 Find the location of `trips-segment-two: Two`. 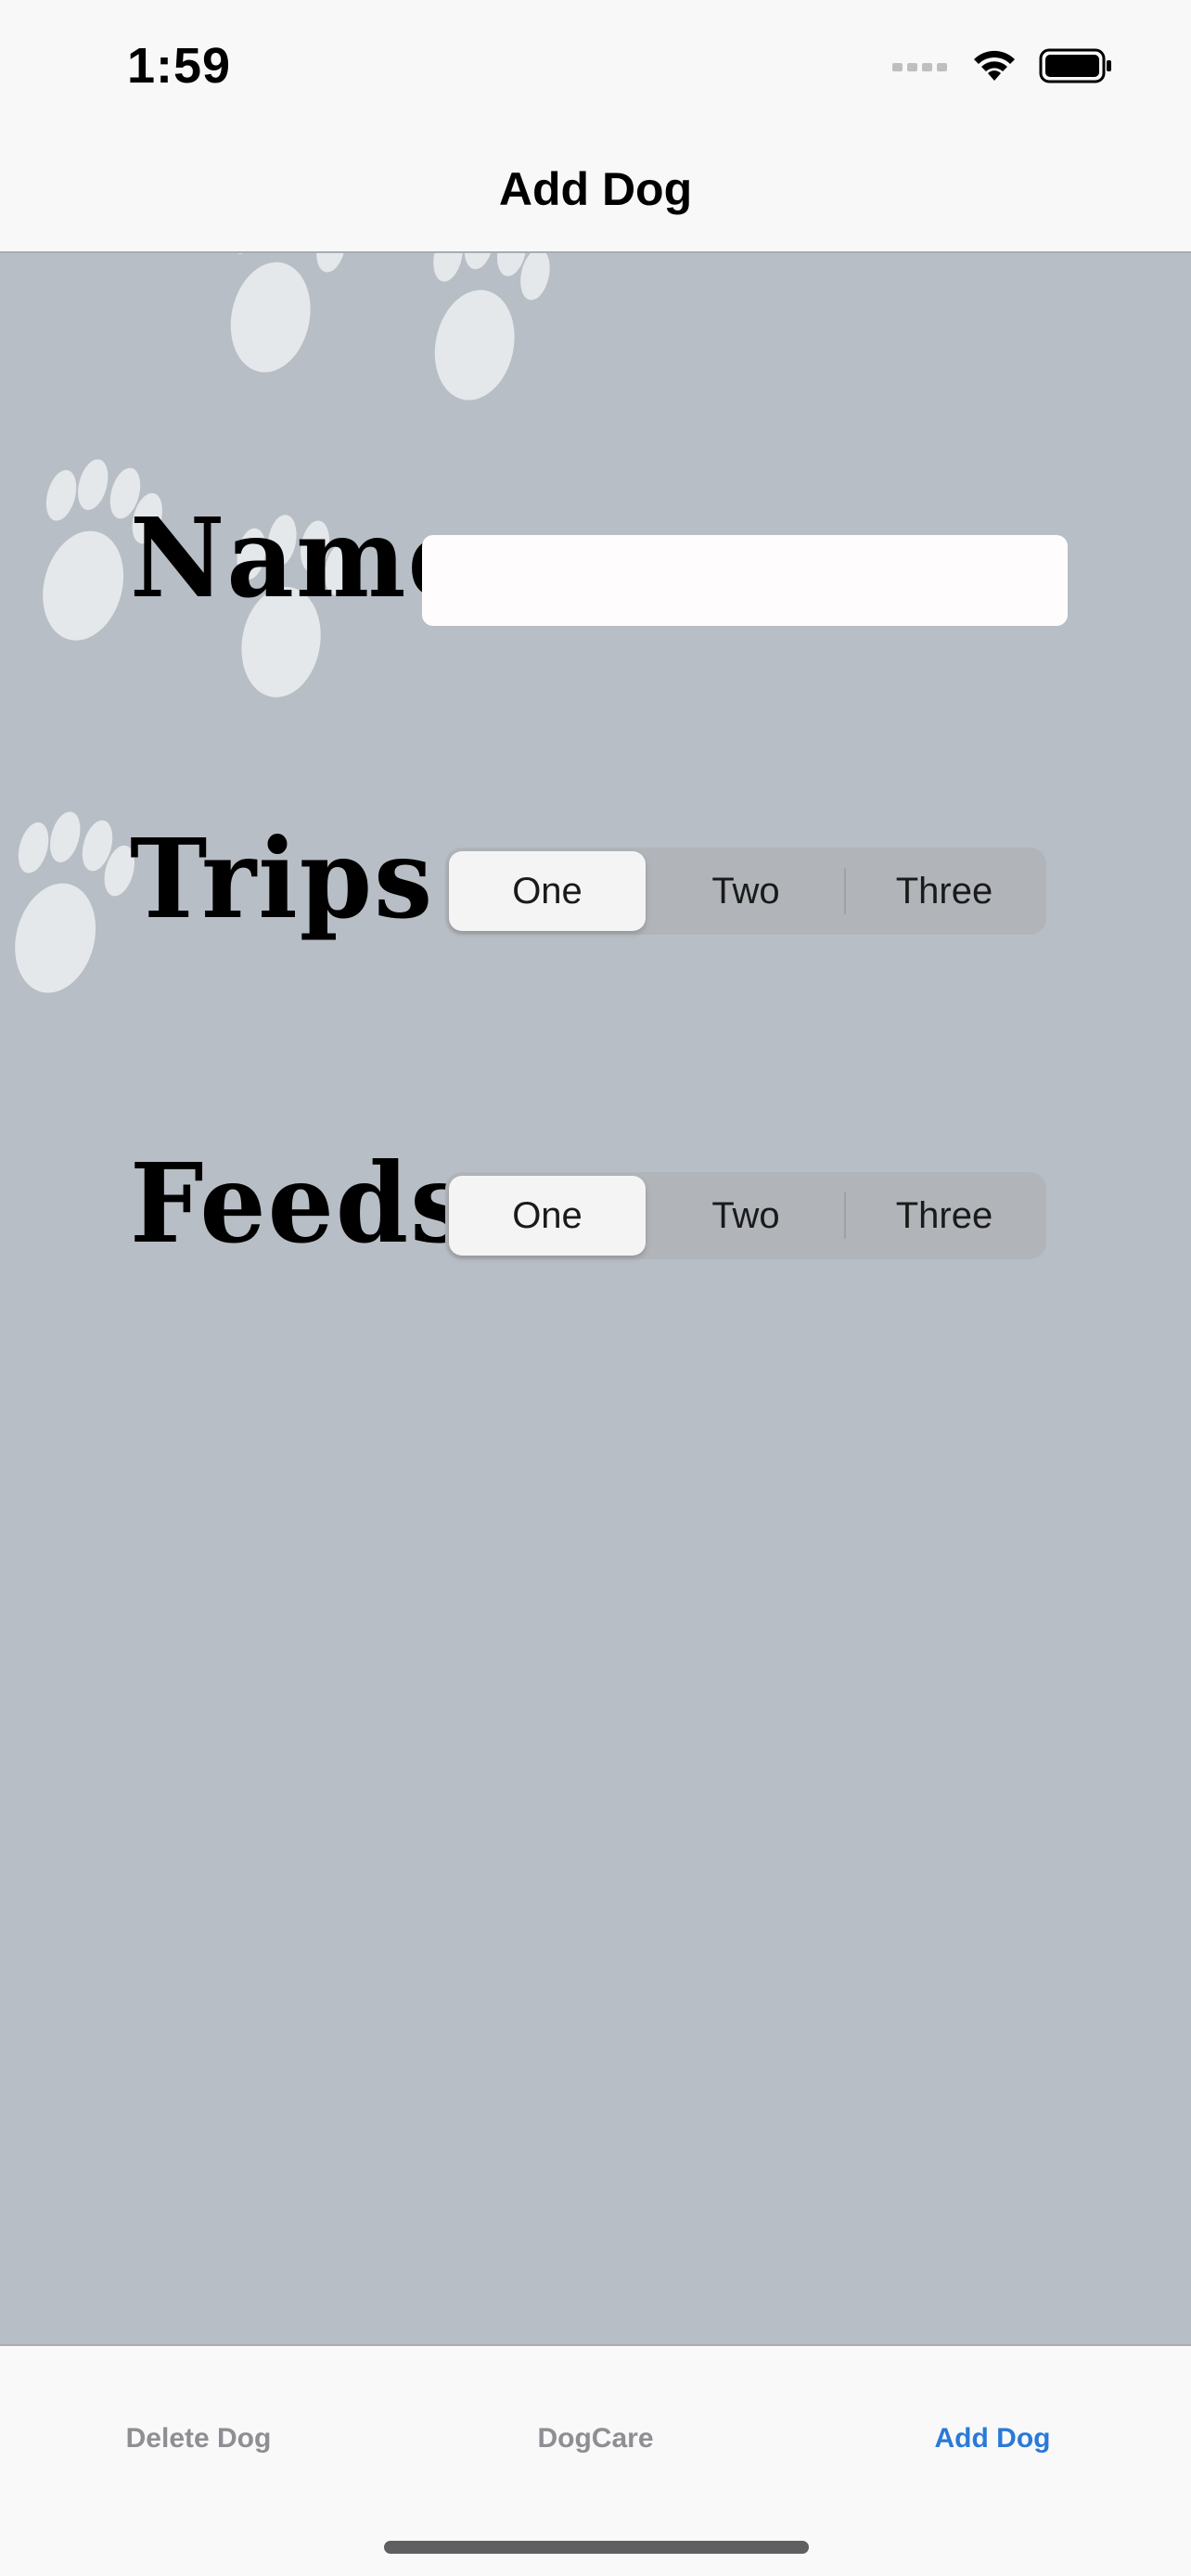

trips-segment-two: Two is located at coordinates (745, 891).